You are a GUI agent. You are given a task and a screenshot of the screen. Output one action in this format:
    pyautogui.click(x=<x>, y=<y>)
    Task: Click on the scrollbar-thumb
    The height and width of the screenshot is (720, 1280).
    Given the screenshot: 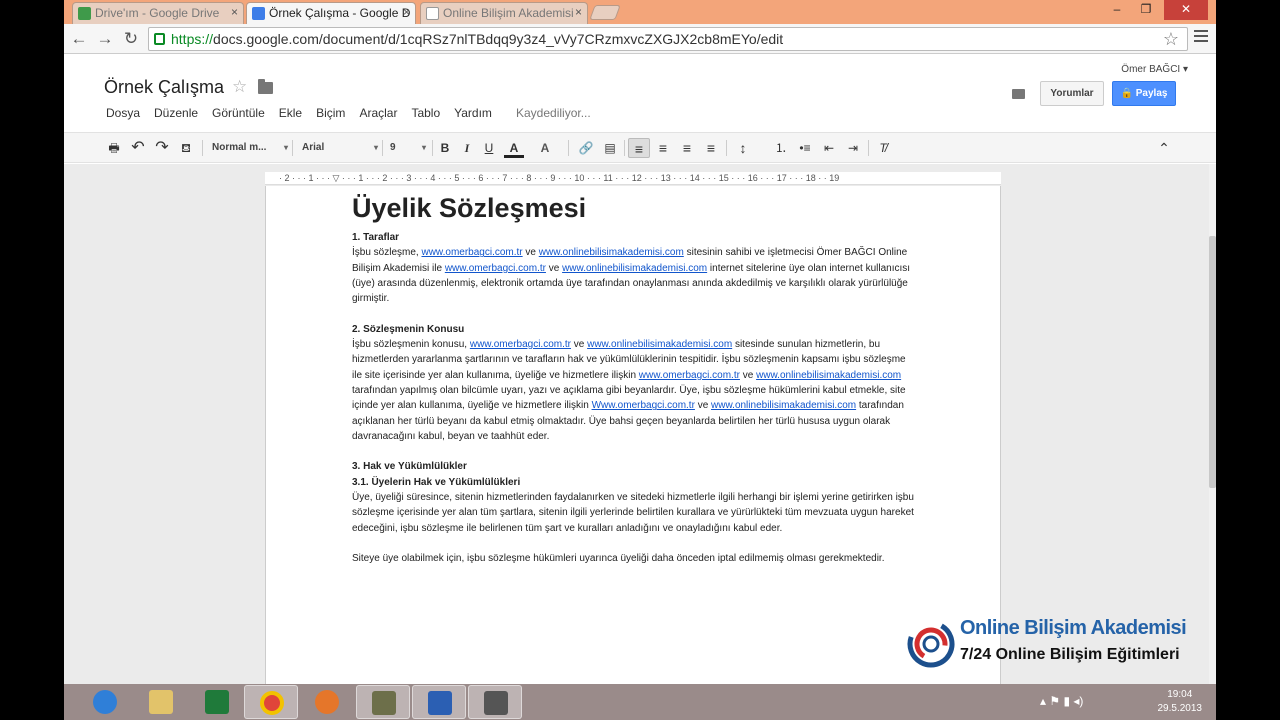 What is the action you would take?
    pyautogui.click(x=1212, y=362)
    